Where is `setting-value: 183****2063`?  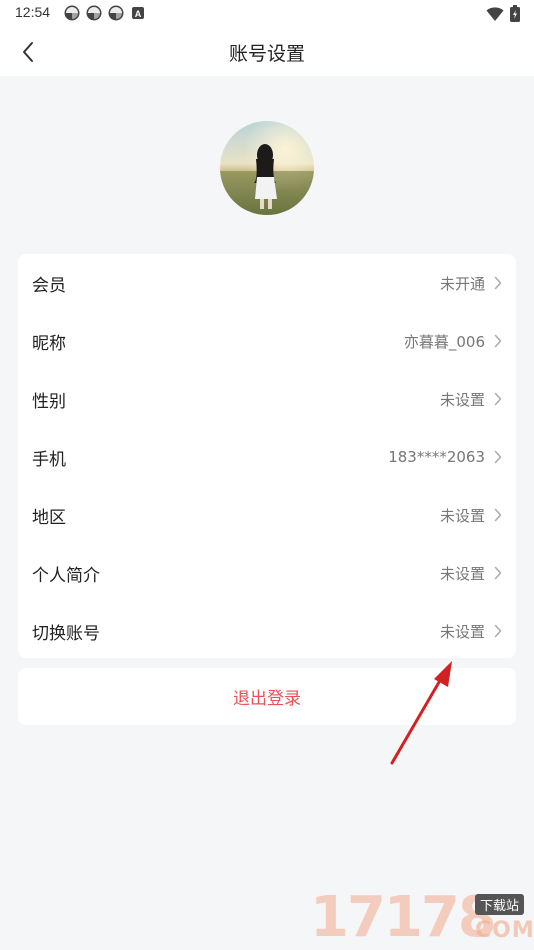
setting-value: 183****2063 is located at coordinates (436, 457).